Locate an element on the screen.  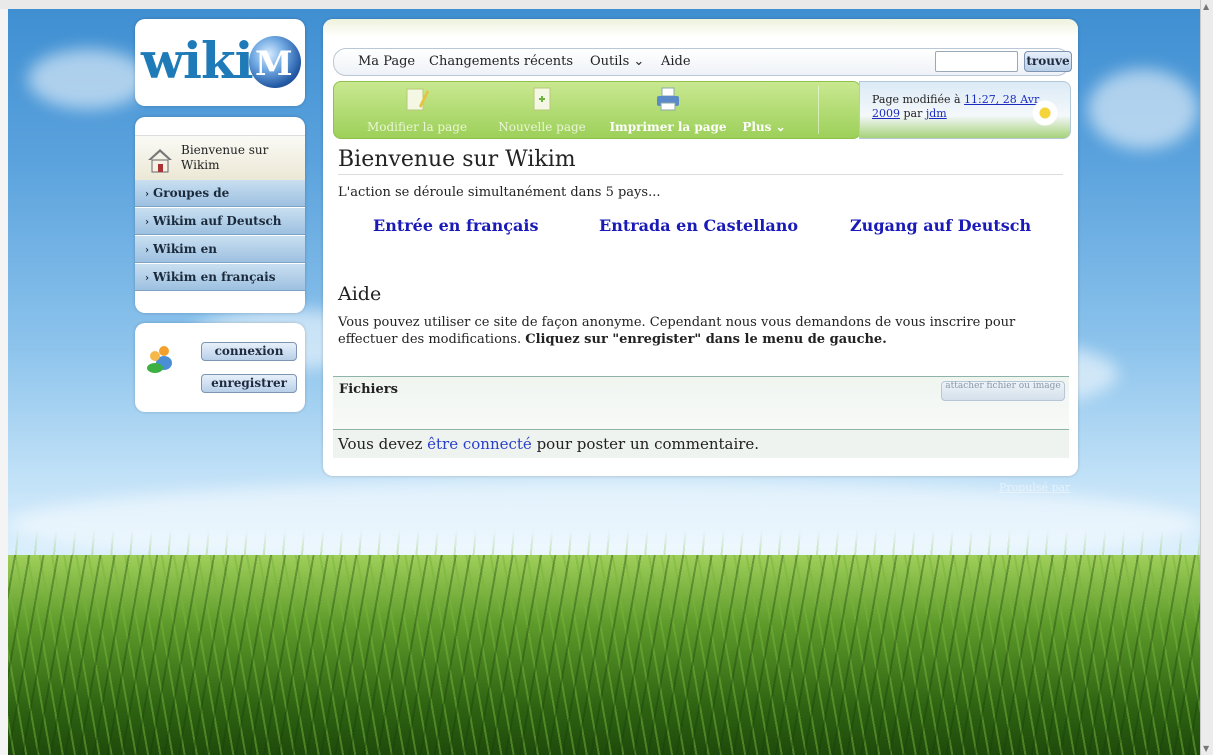
help-heading: Aide is located at coordinates (360, 294).